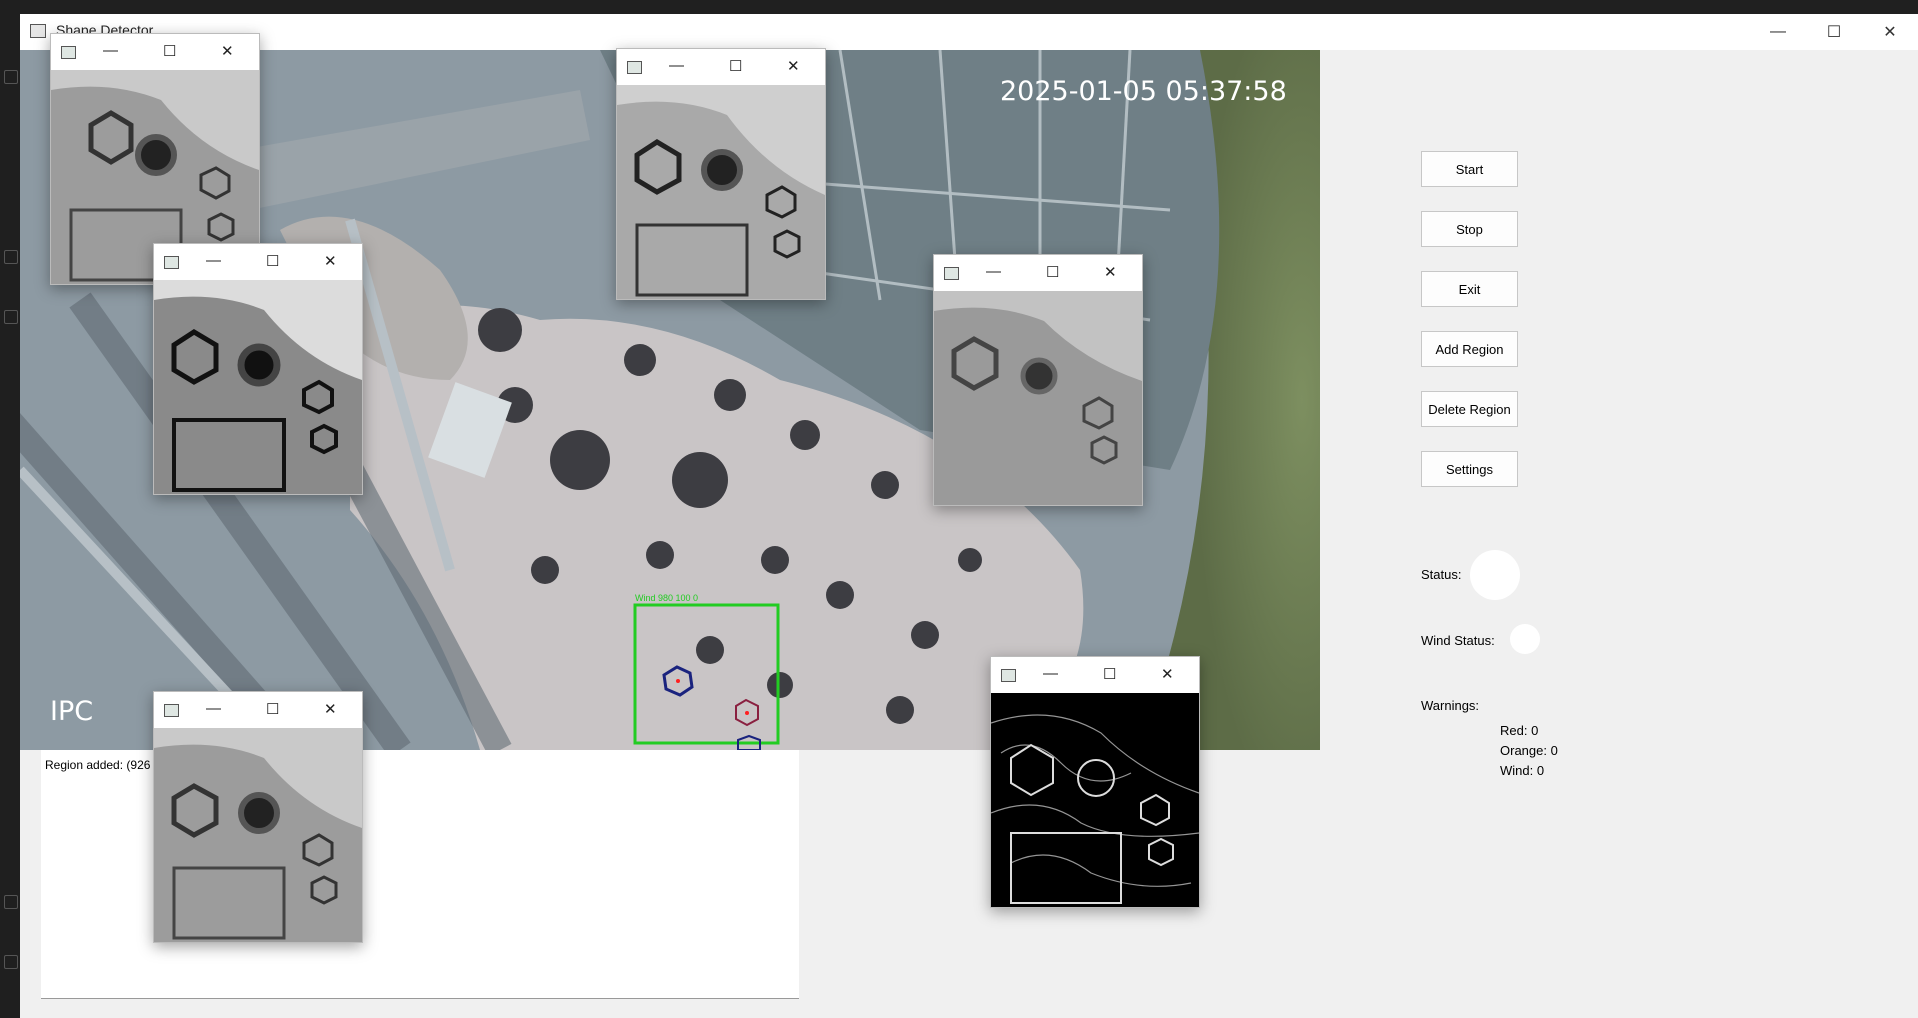 This screenshot has width=1918, height=1018. Describe the element at coordinates (1469, 229) in the screenshot. I see `stop-button: Stop` at that location.